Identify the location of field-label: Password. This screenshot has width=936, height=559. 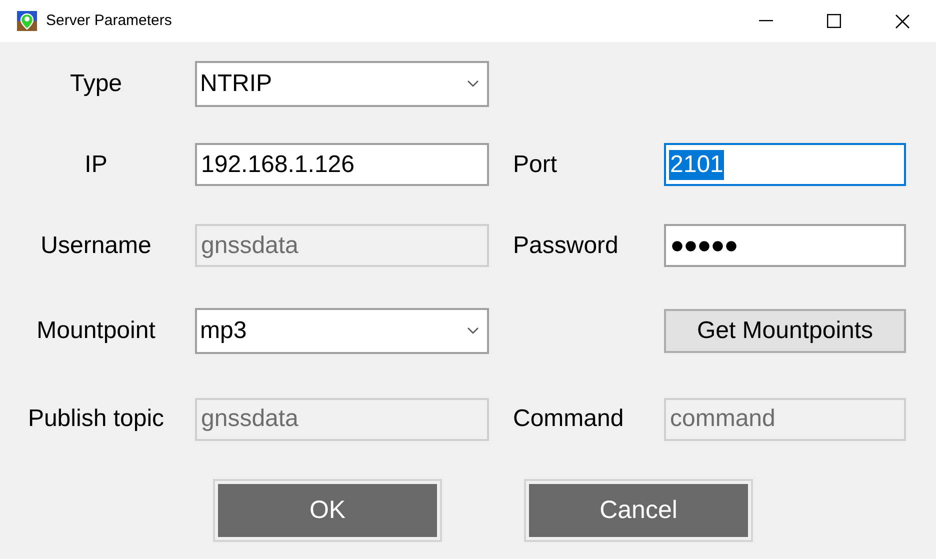
(566, 245).